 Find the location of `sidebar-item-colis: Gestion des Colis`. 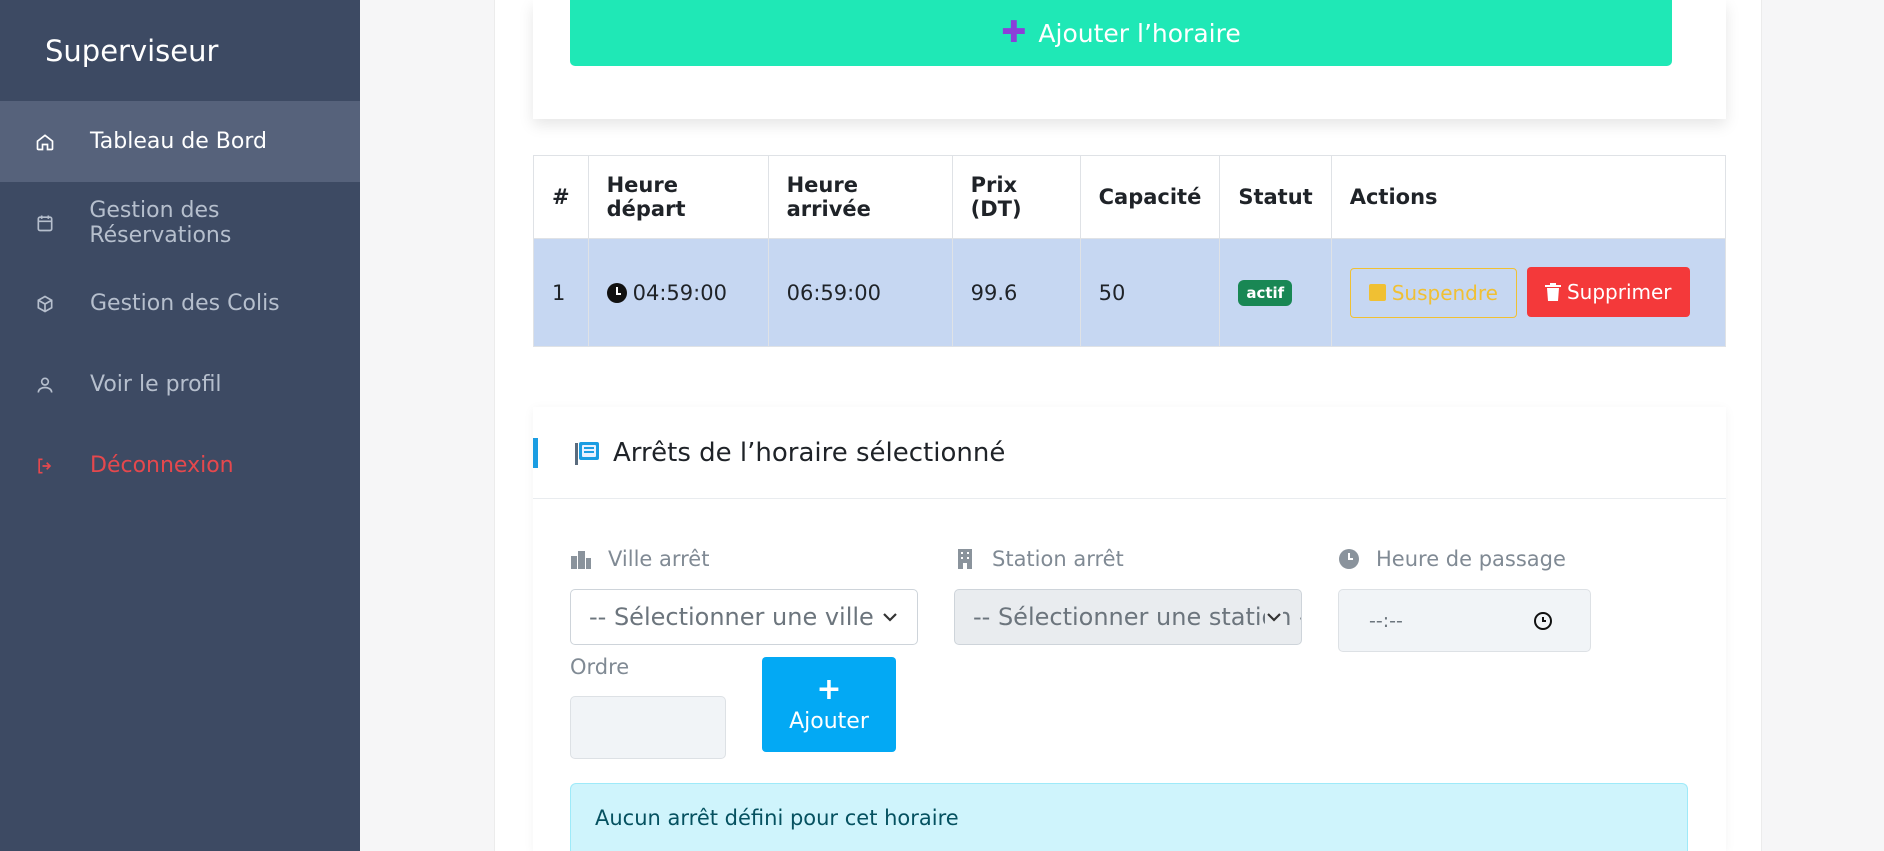

sidebar-item-colis: Gestion des Colis is located at coordinates (180, 303).